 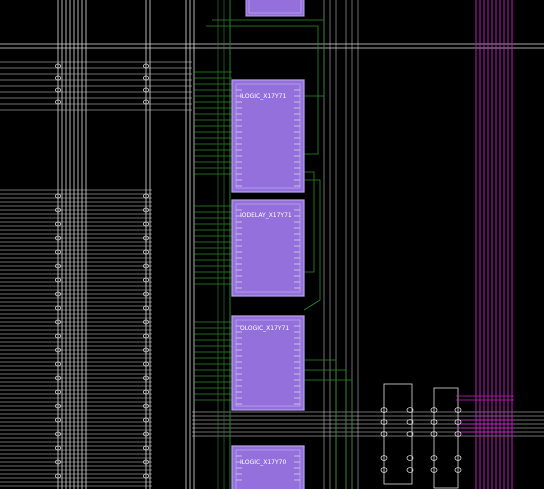 What do you see at coordinates (264, 328) in the screenshot?
I see `site-label-ologic-x17y71: OLOGIC_X17Y71` at bounding box center [264, 328].